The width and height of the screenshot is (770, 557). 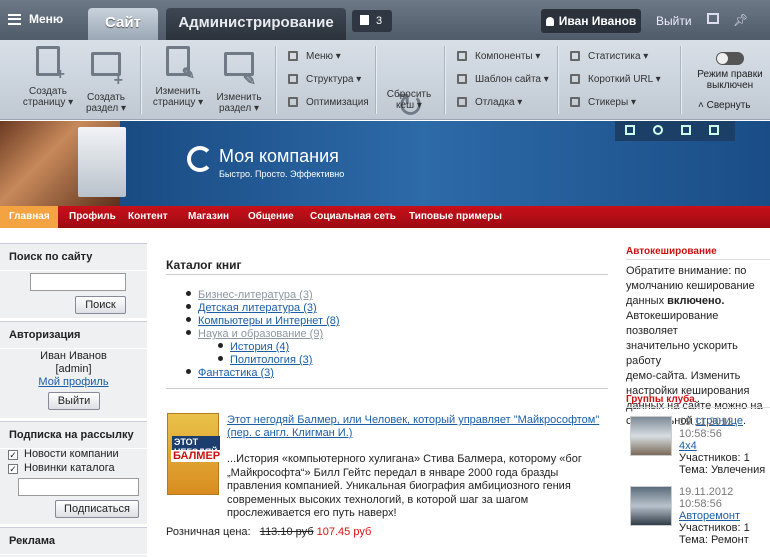 I want to click on company-slogan: Быстро. Просто. Эффективно, so click(x=282, y=174).